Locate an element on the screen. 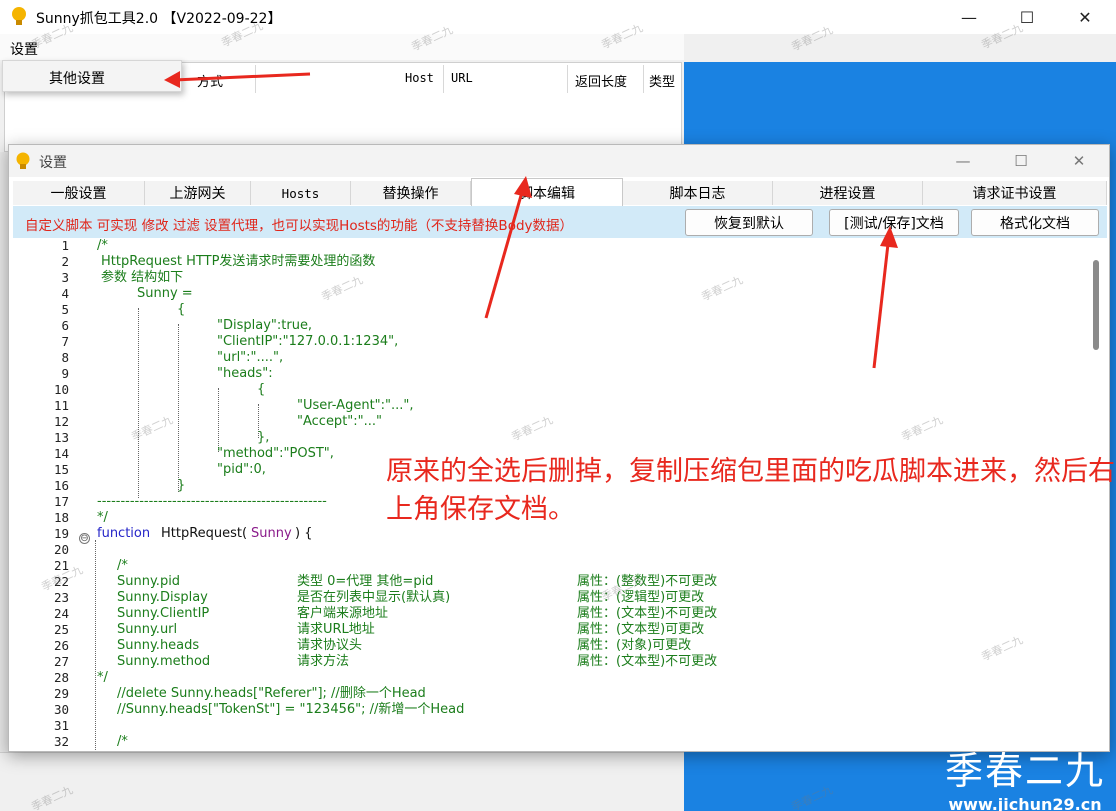  close-button: ✕ is located at coordinates (1085, 17).